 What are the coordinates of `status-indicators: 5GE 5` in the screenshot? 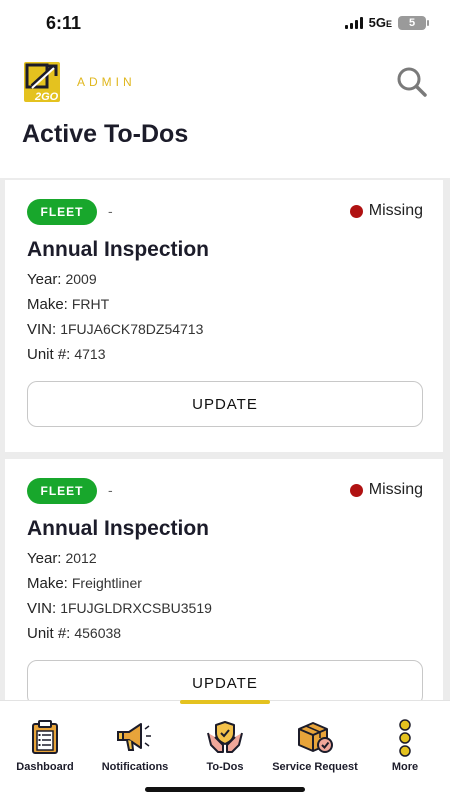 It's located at (386, 22).